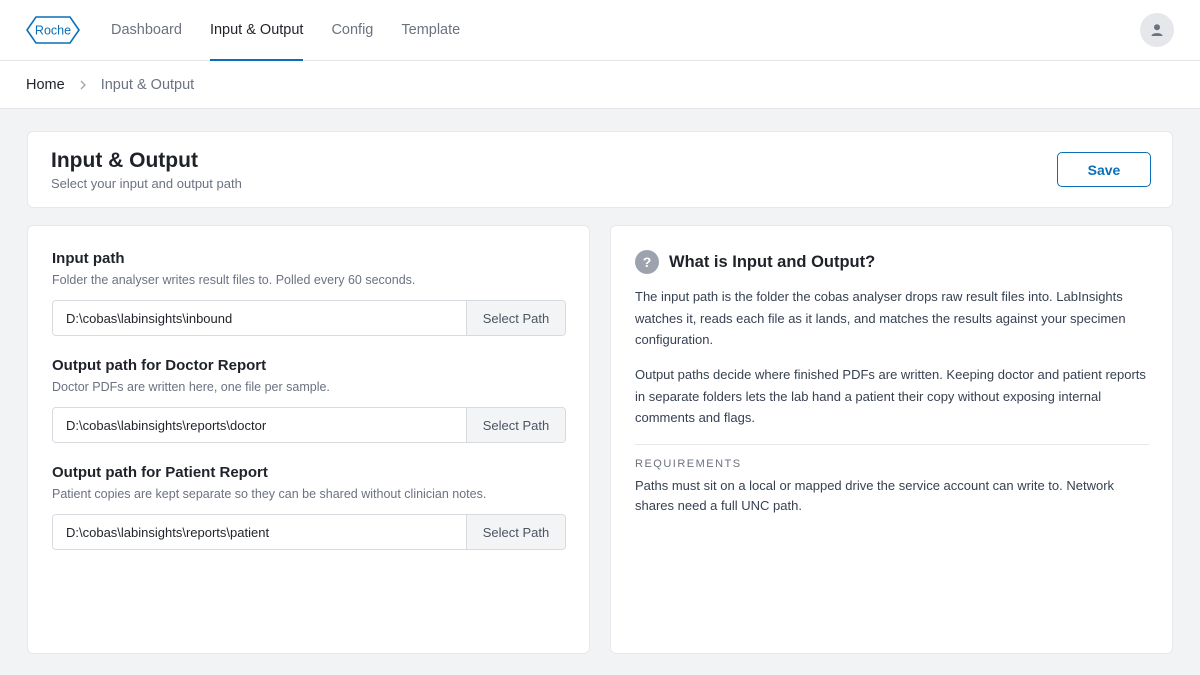  I want to click on help-title: What is Input and Output?, so click(772, 261).